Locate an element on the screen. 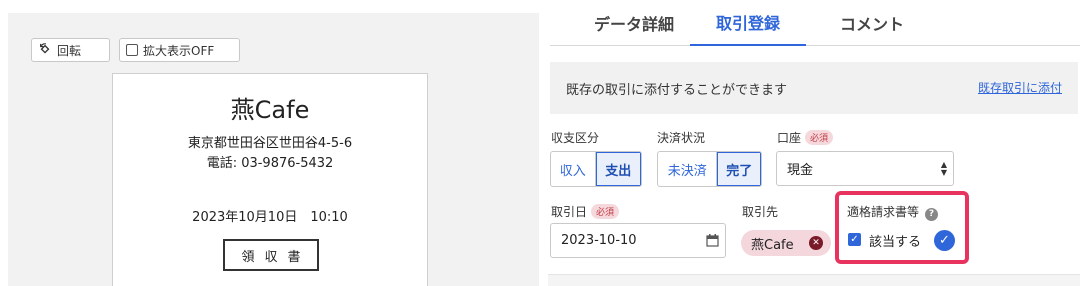 Image resolution: width=1084 pixels, height=286 pixels. date-label-wrap: 取引日 必須 is located at coordinates (585, 211).